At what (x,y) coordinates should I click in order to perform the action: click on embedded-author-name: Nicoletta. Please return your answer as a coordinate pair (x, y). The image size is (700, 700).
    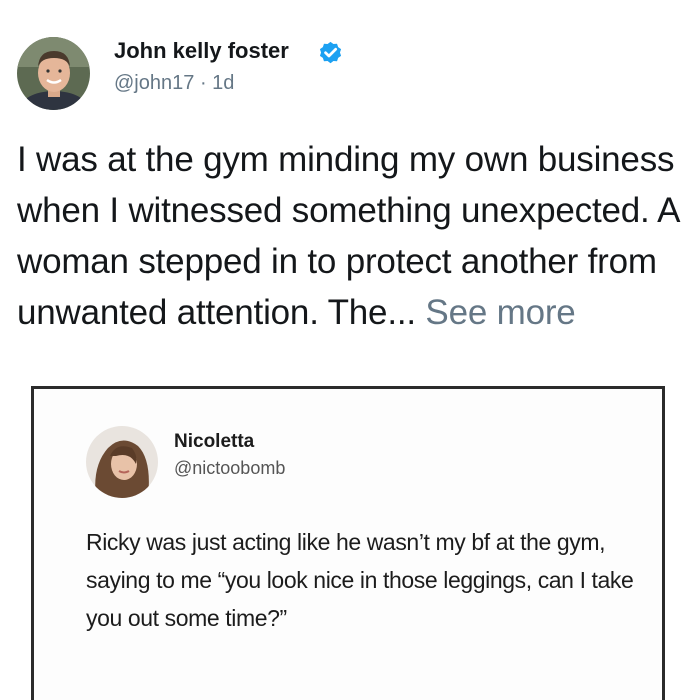
    Looking at the image, I should click on (214, 441).